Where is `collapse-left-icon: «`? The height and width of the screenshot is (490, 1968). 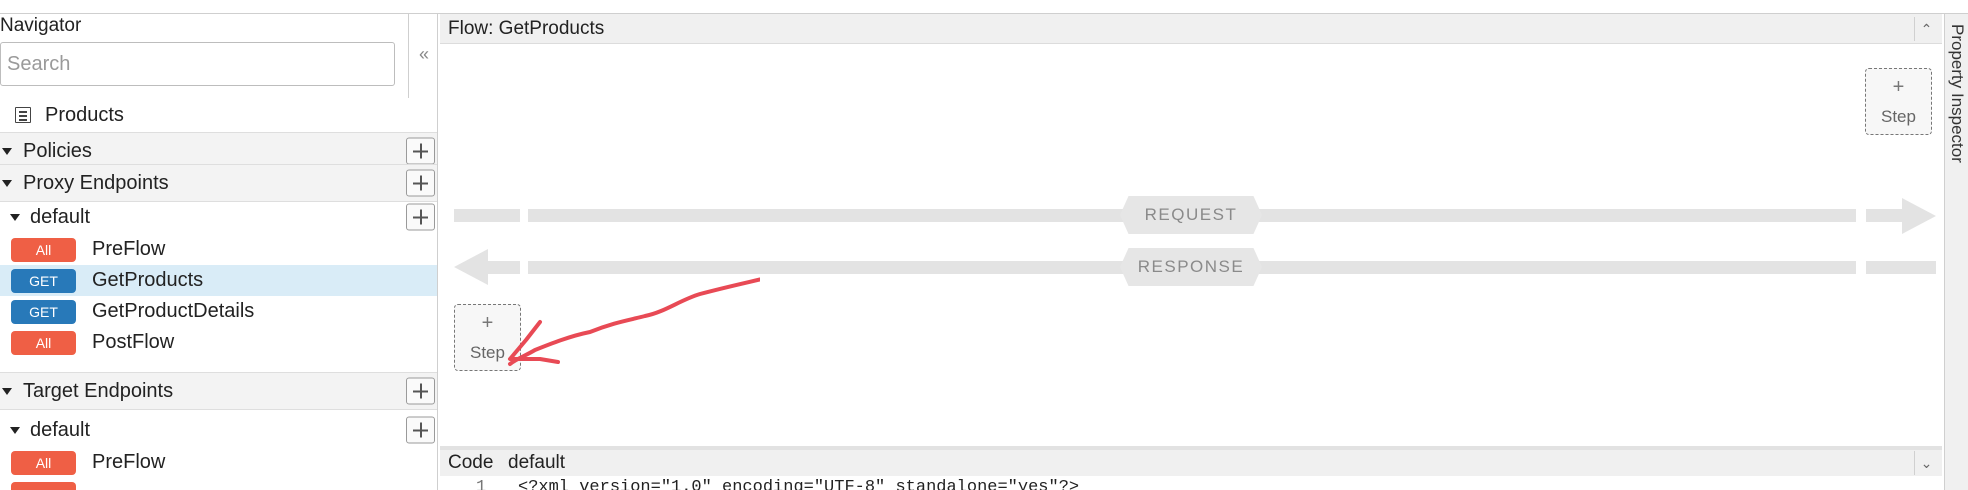 collapse-left-icon: « is located at coordinates (423, 54).